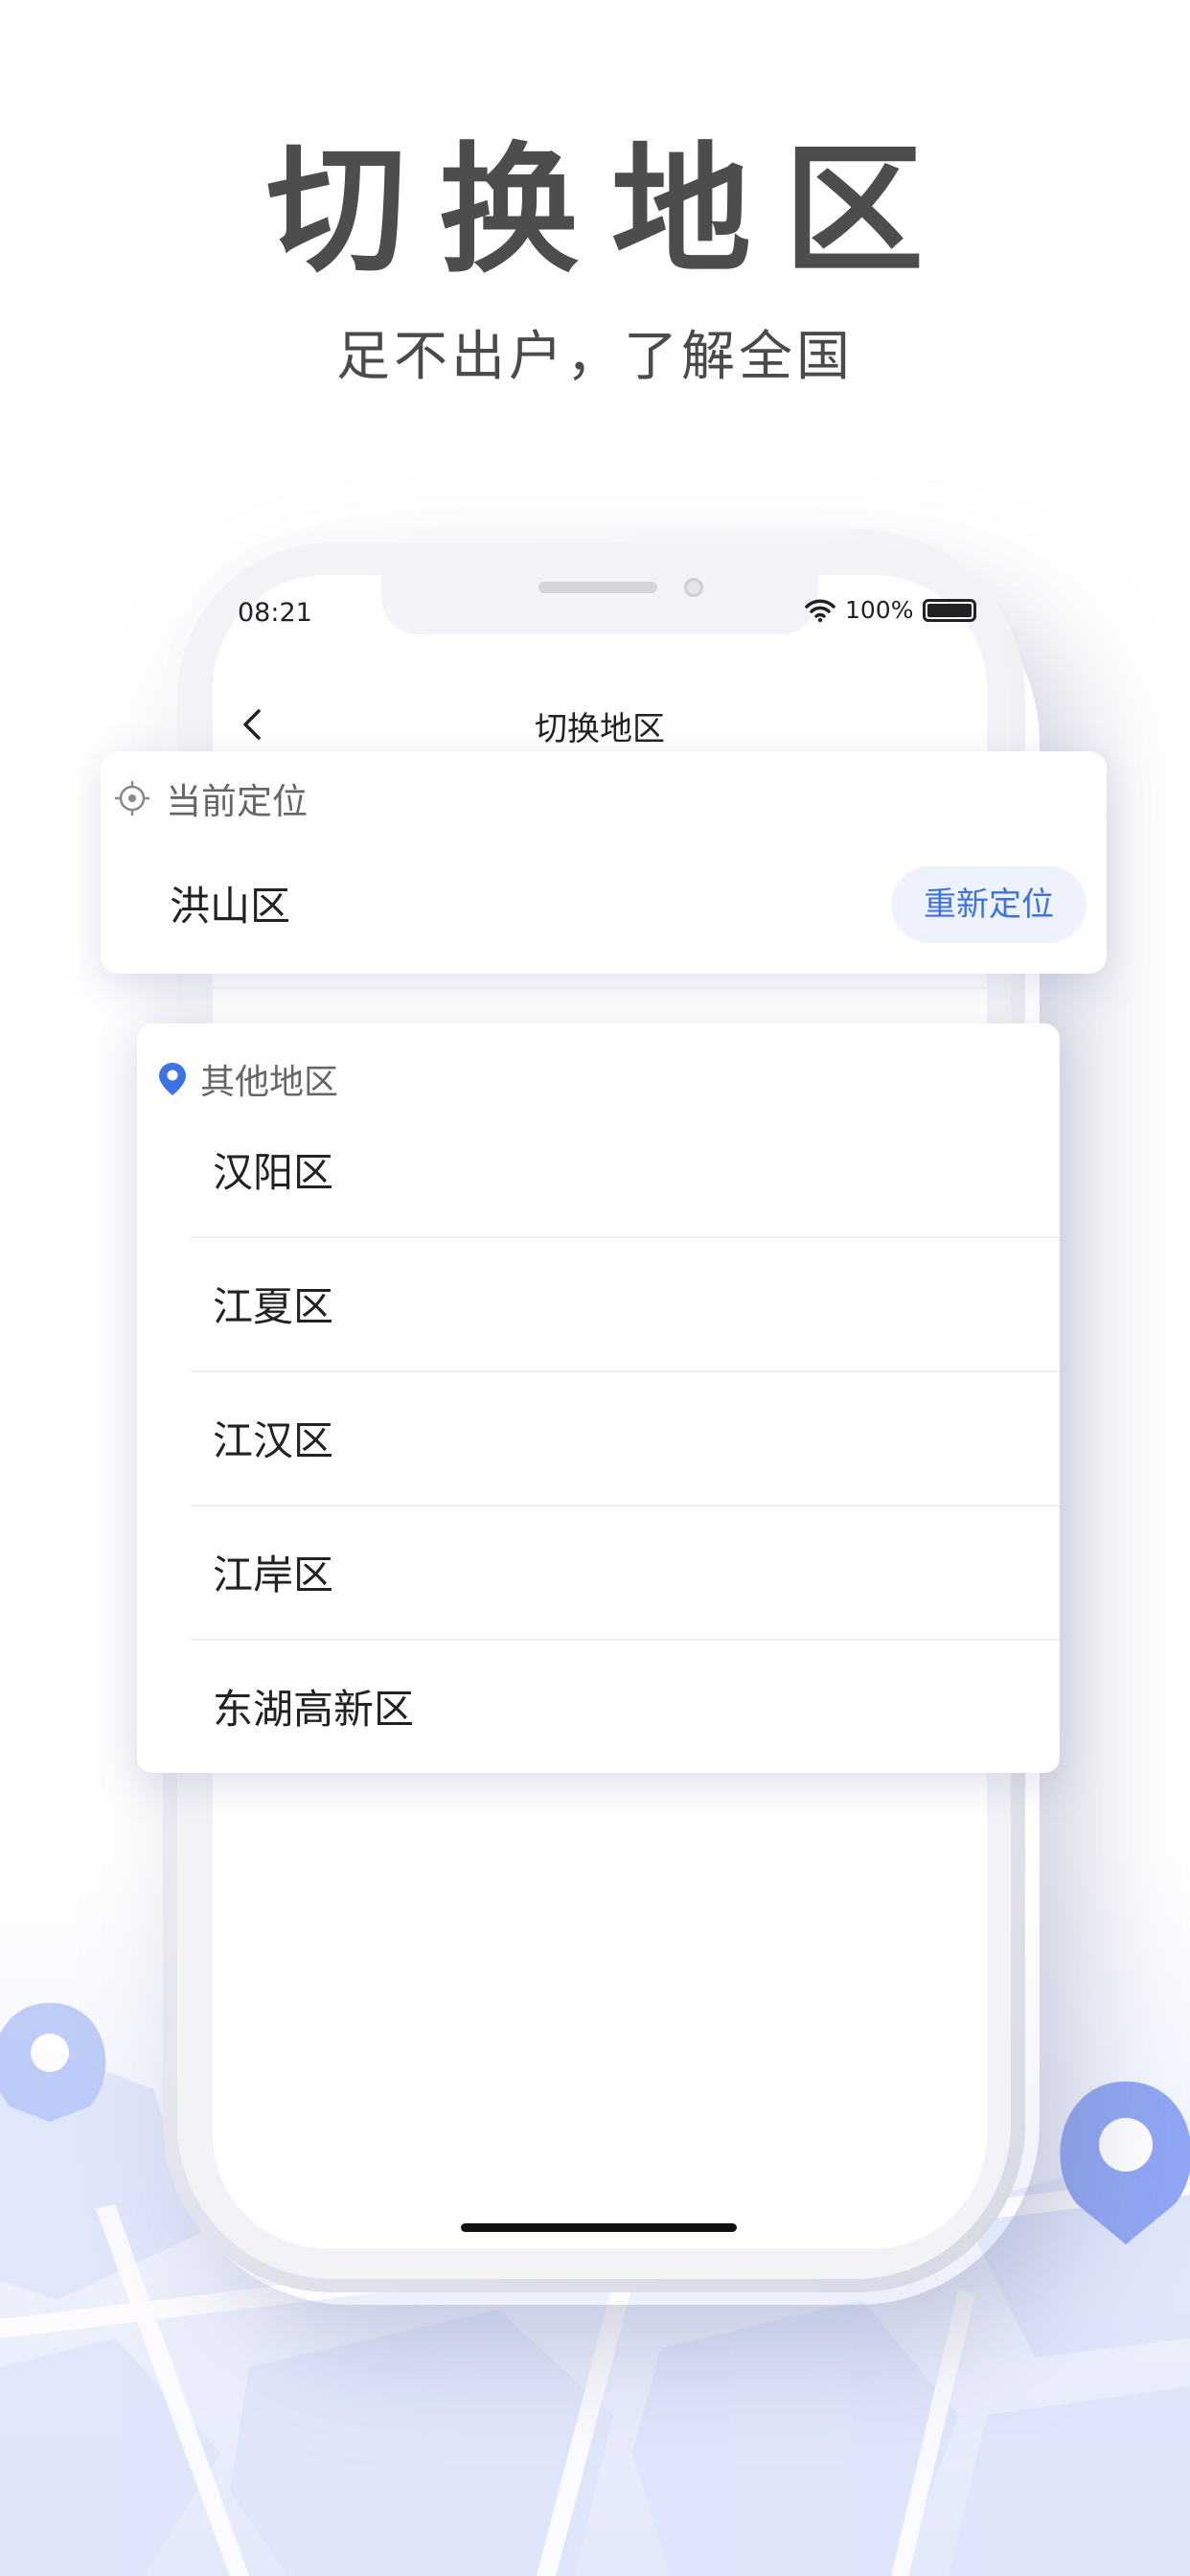  Describe the element at coordinates (132, 798) in the screenshot. I see `locate-target-icon` at that location.